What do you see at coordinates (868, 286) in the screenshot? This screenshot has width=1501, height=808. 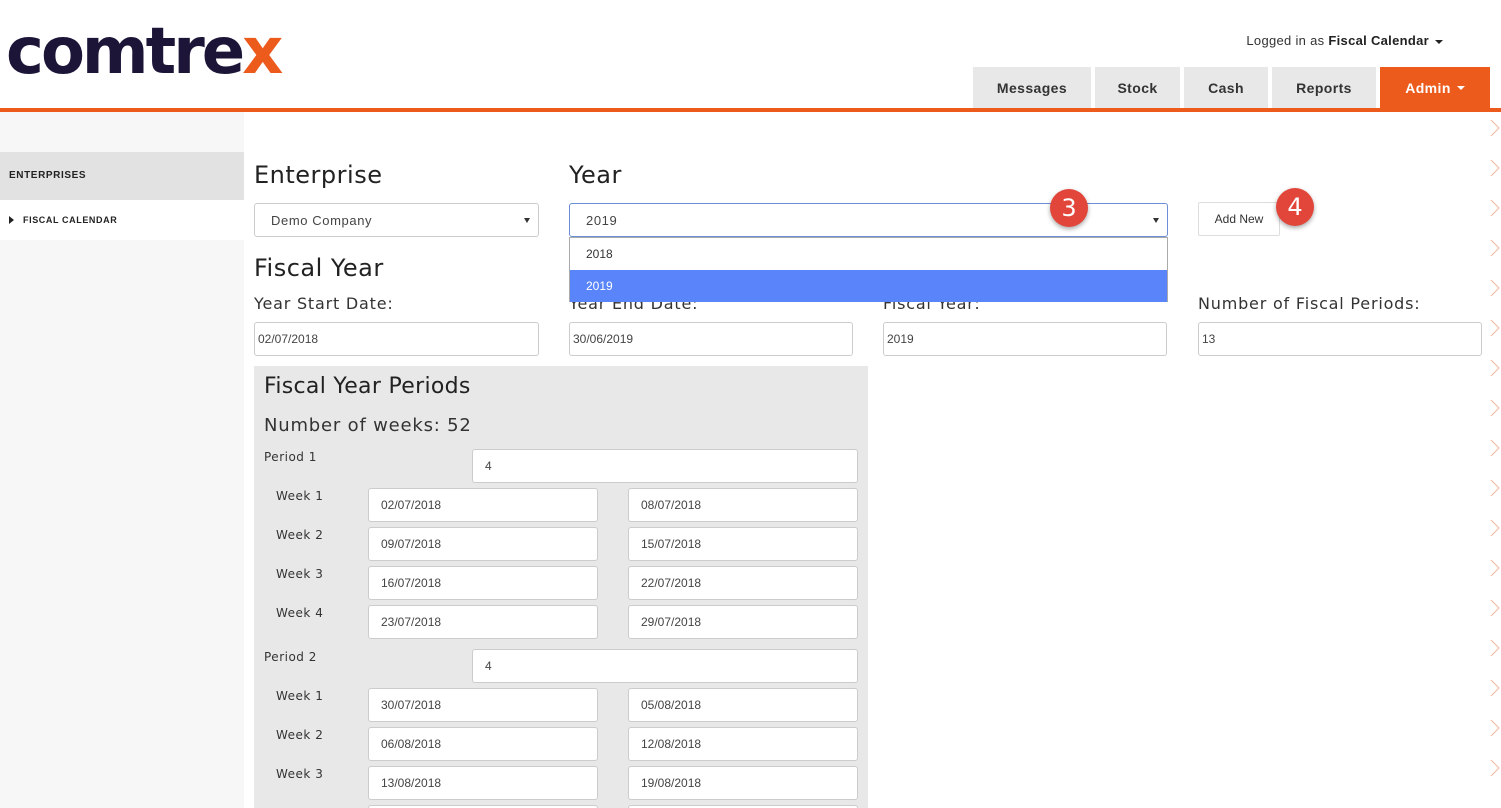 I see `year-option-2019: 2019` at bounding box center [868, 286].